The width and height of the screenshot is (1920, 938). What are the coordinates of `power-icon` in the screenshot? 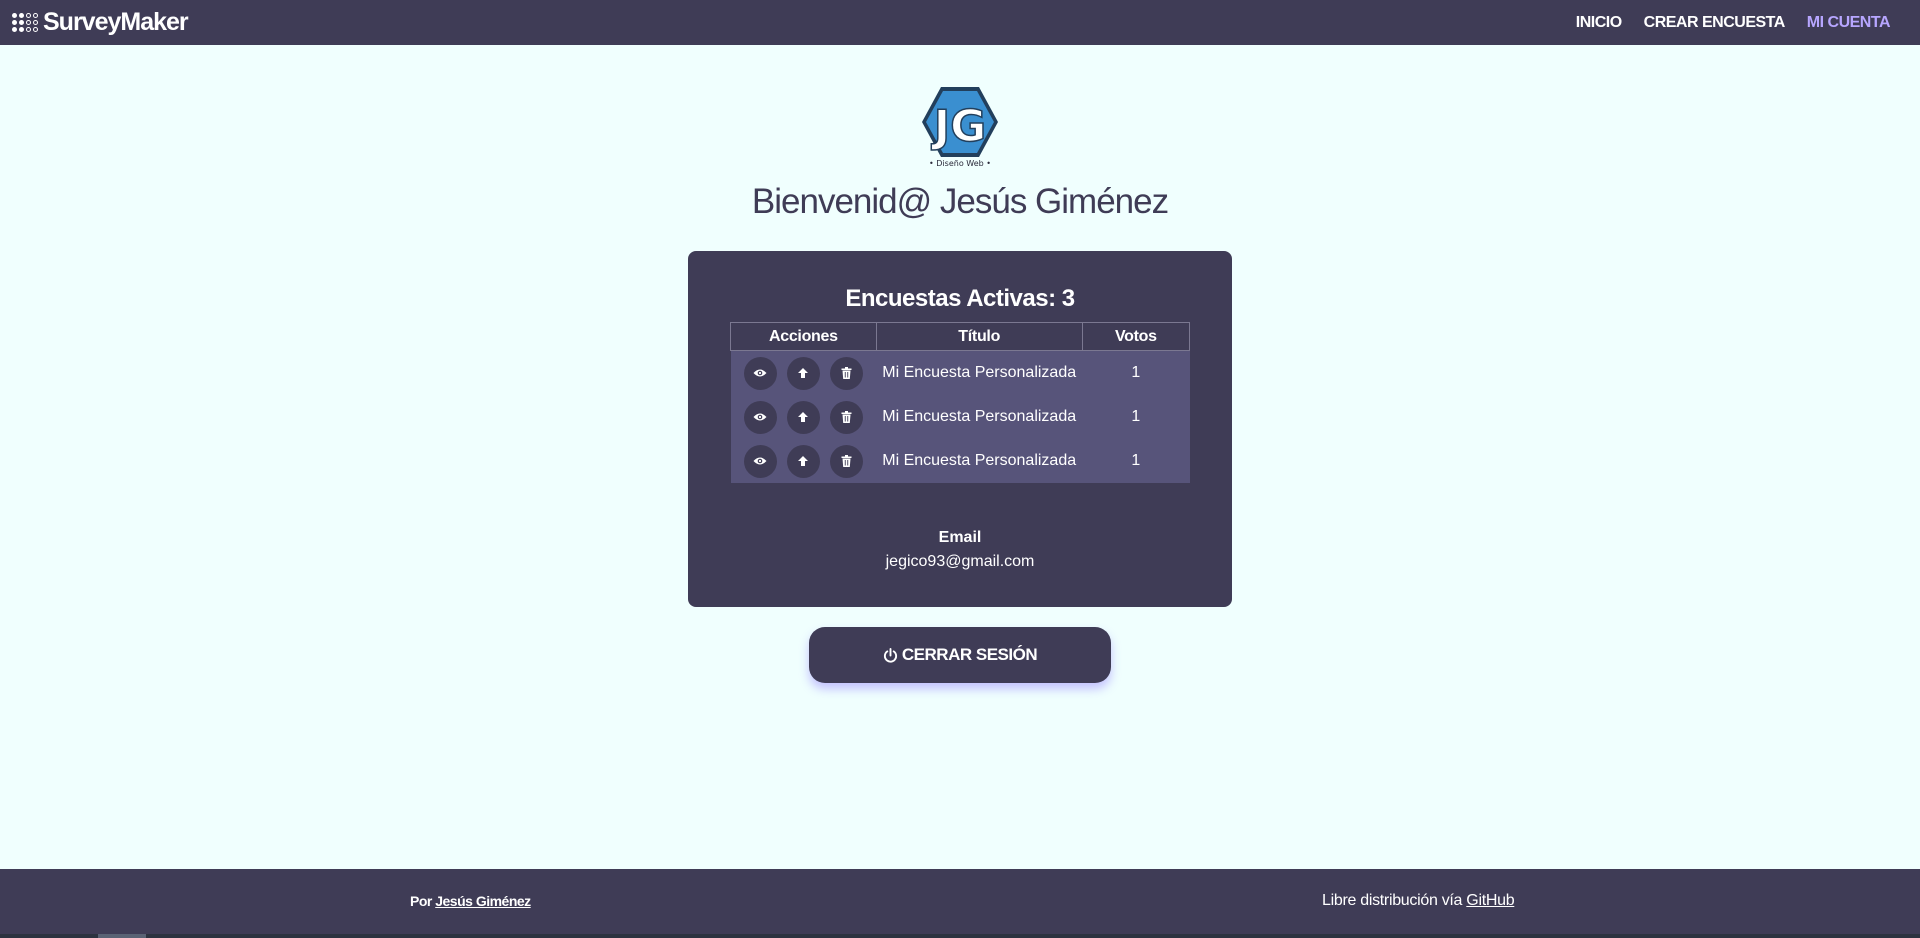 It's located at (890, 654).